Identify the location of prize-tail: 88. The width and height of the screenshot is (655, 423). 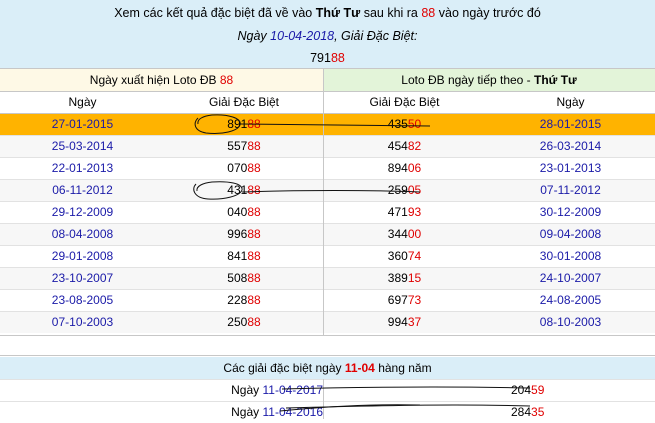
(337, 58).